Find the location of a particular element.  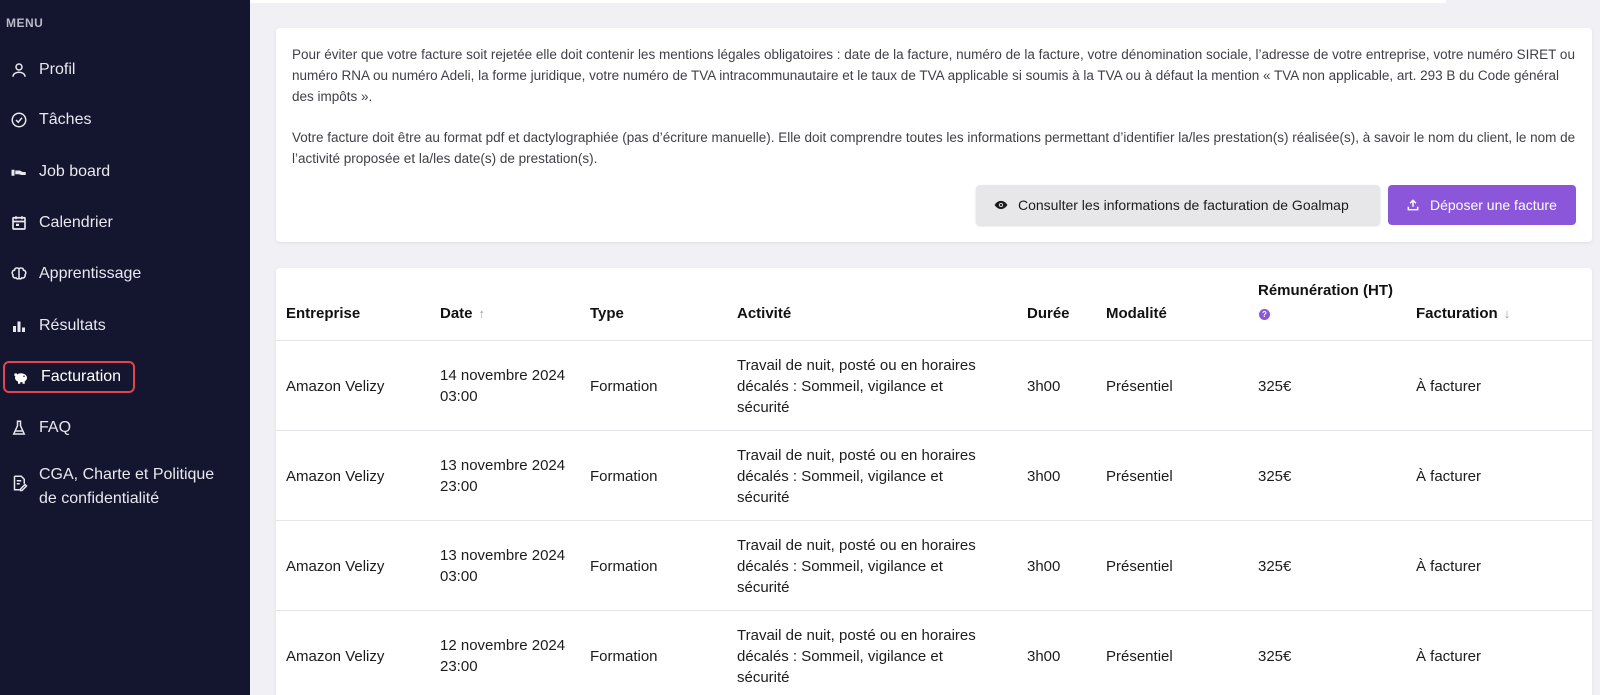

header-label: Modalité is located at coordinates (1136, 313).